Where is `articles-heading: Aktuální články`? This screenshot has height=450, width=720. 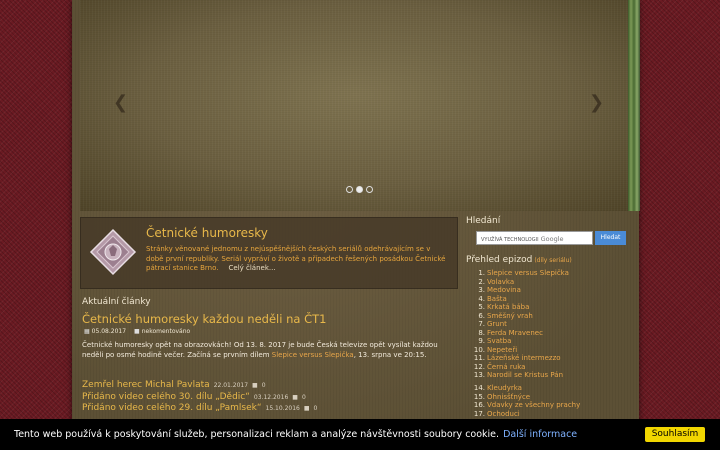 articles-heading: Aktuální články is located at coordinates (116, 302).